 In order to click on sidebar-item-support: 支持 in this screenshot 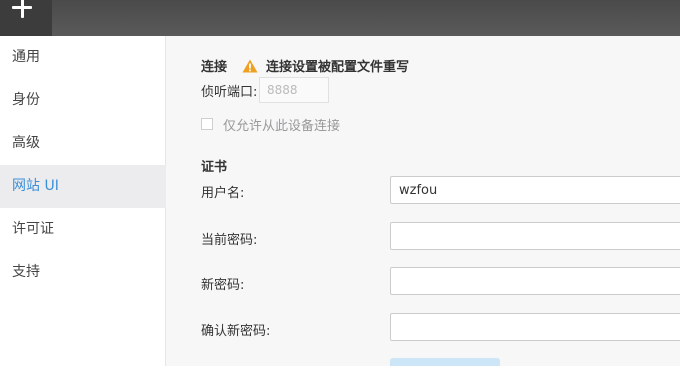, I will do `click(83, 272)`.